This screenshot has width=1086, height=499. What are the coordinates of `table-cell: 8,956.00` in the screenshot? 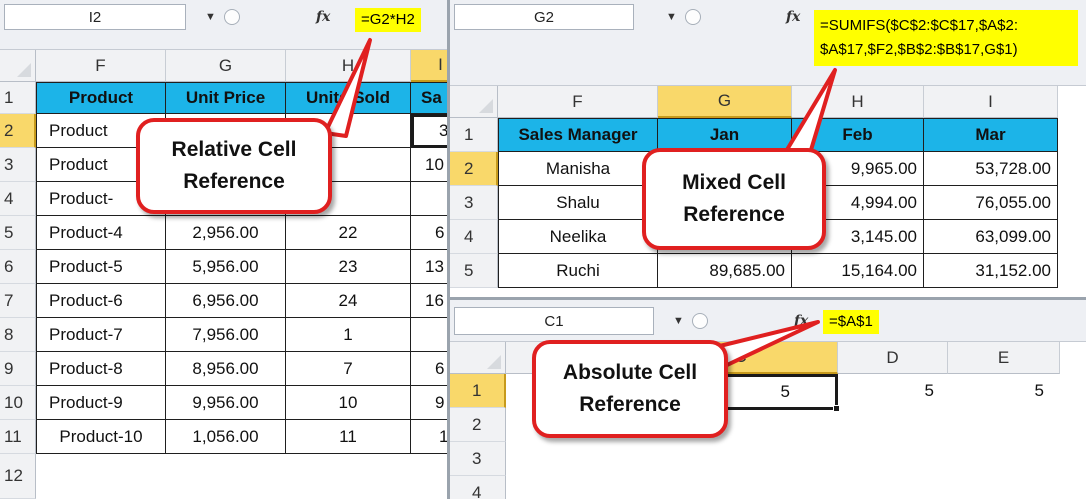 It's located at (226, 369).